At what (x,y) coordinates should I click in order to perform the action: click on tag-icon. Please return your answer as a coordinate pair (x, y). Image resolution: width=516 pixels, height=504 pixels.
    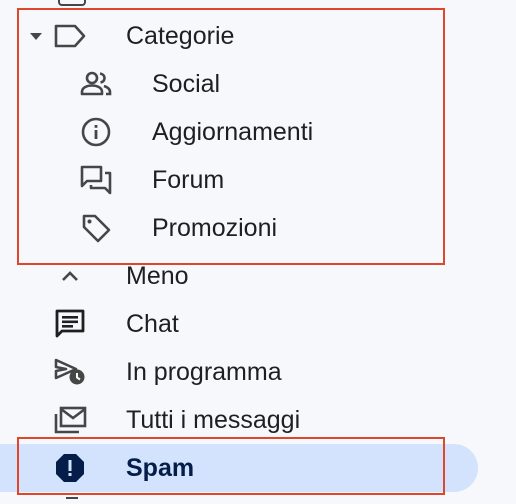
    Looking at the image, I should click on (96, 228).